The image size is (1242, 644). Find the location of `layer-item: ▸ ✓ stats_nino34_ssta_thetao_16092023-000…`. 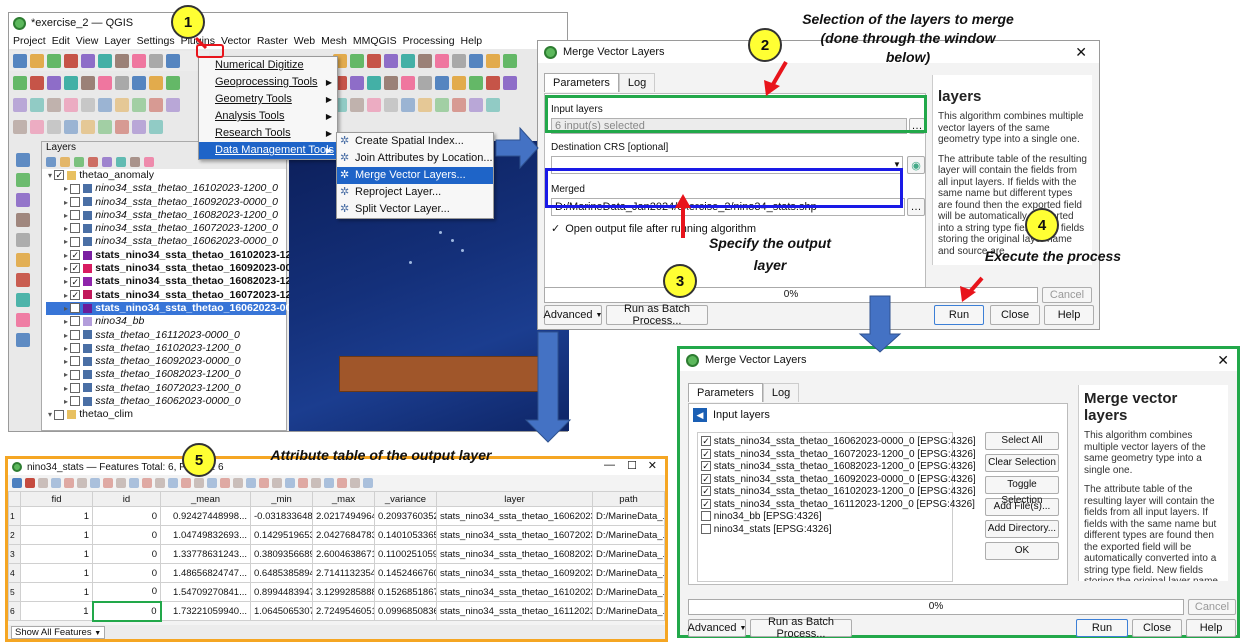

layer-item: ▸ ✓ stats_nino34_ssta_thetao_16092023-000… is located at coordinates (180, 268).